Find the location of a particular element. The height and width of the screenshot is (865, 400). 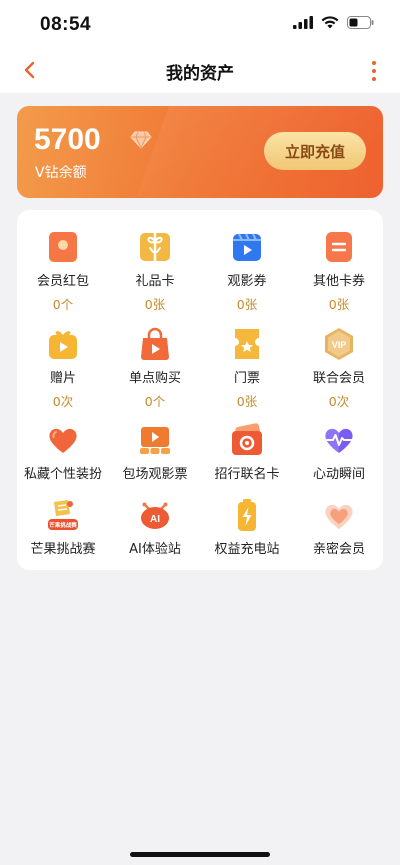

asset-tickets: 门票 0张 is located at coordinates (247, 368).